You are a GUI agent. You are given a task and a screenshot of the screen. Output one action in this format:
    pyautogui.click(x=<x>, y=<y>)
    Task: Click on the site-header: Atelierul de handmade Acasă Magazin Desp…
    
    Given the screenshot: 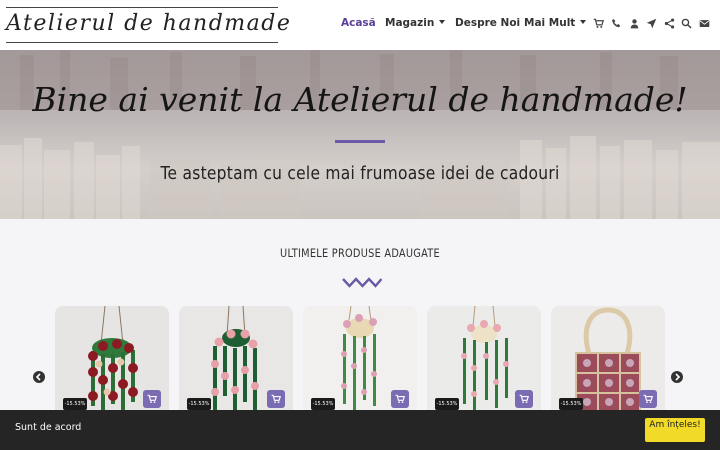 What is the action you would take?
    pyautogui.click(x=360, y=25)
    